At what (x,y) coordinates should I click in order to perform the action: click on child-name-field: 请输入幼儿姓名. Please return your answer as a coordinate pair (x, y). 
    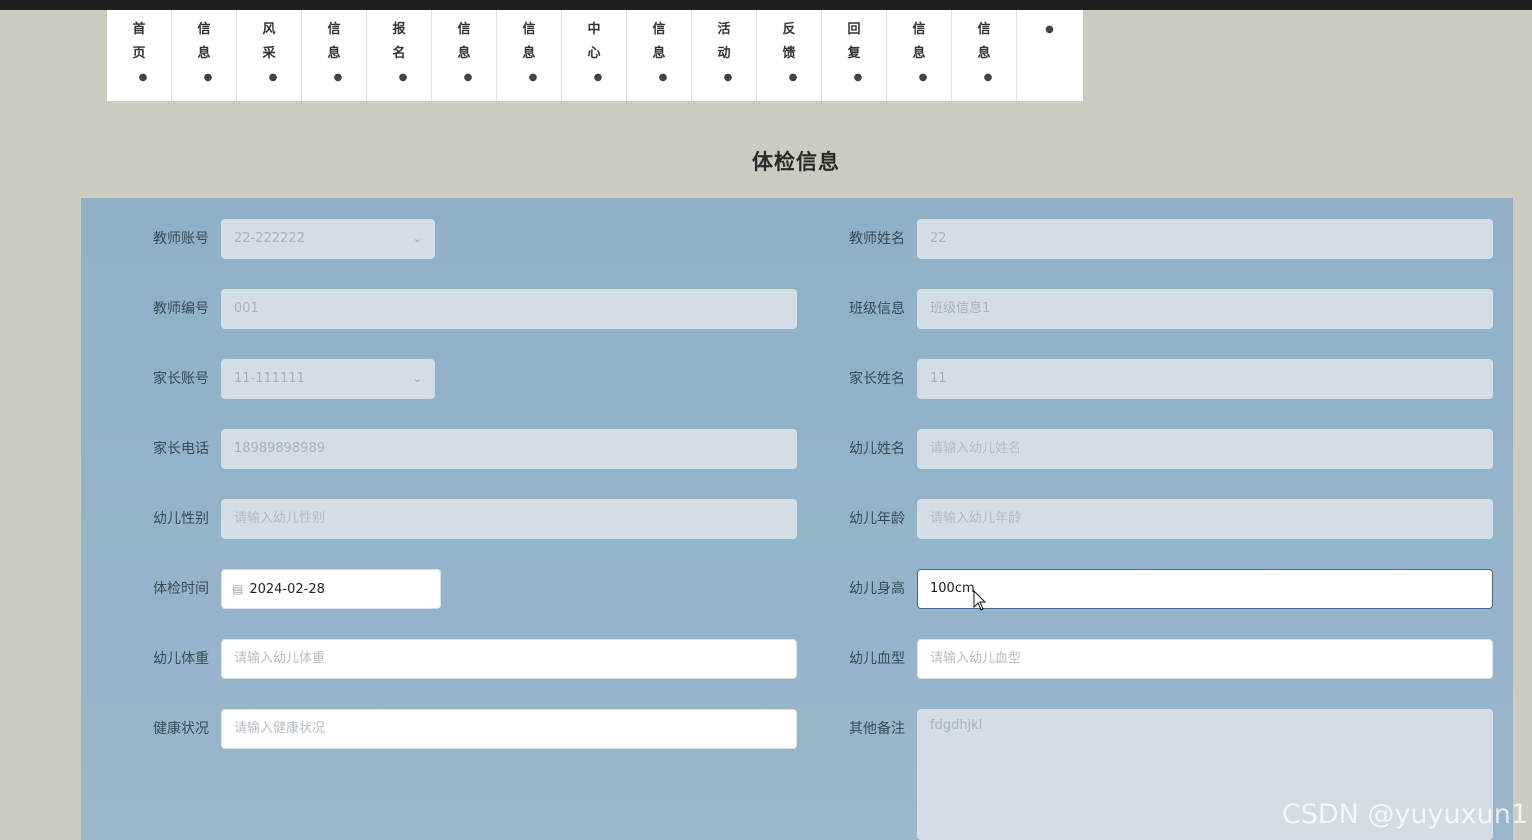
    Looking at the image, I should click on (1205, 449).